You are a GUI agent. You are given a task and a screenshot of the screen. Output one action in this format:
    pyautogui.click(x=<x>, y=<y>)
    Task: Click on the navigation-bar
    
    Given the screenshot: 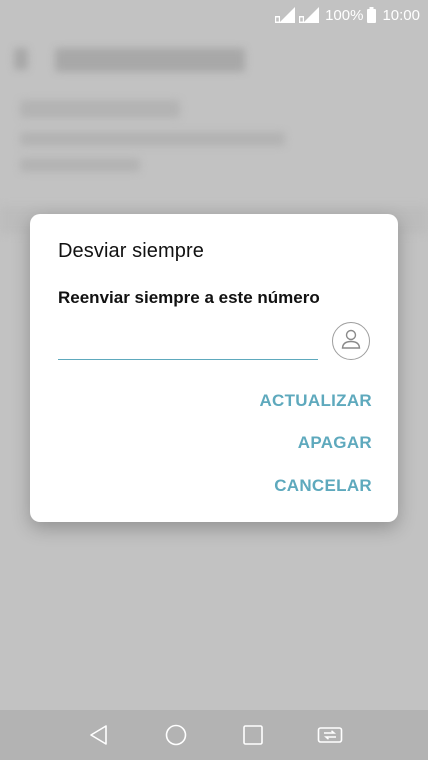 What is the action you would take?
    pyautogui.click(x=214, y=735)
    